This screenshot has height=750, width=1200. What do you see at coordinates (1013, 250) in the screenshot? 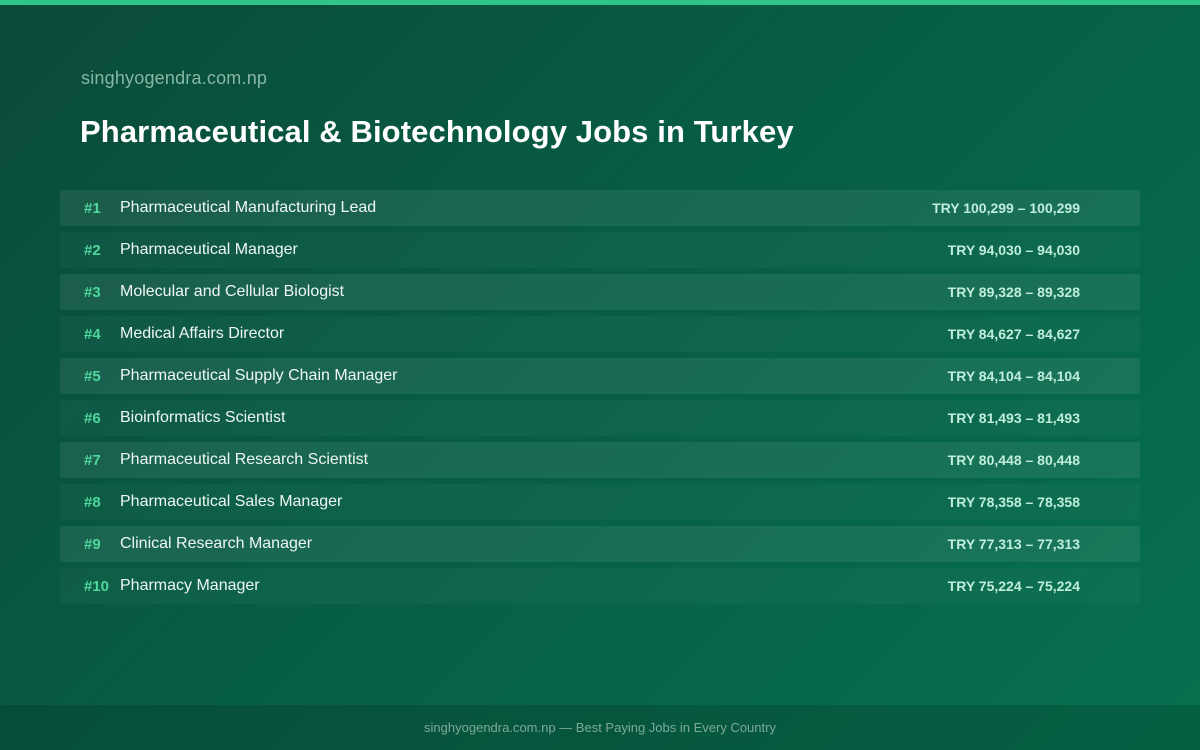
I see `job-salary: TRY 94,030 – 94,030` at bounding box center [1013, 250].